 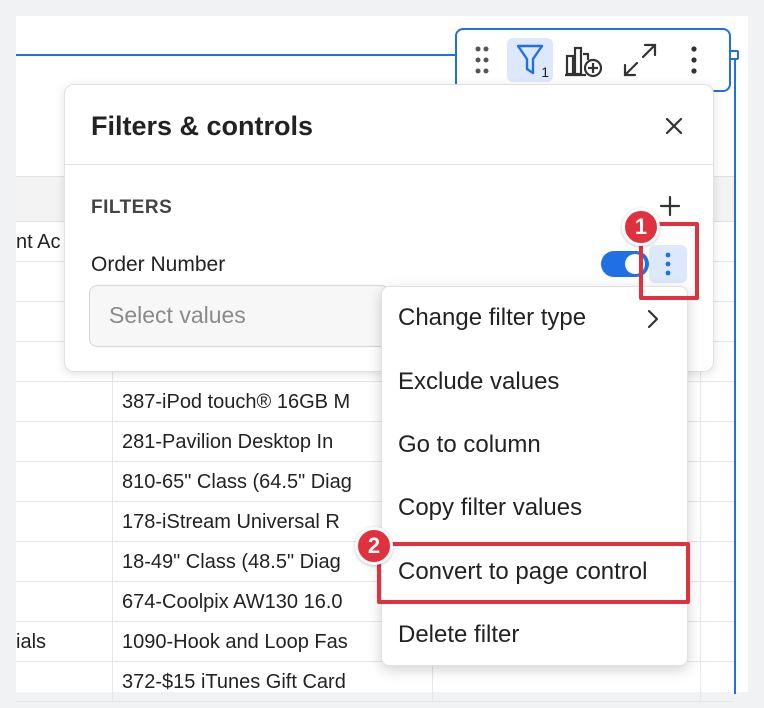 What do you see at coordinates (670, 206) in the screenshot?
I see `add-filter-icon` at bounding box center [670, 206].